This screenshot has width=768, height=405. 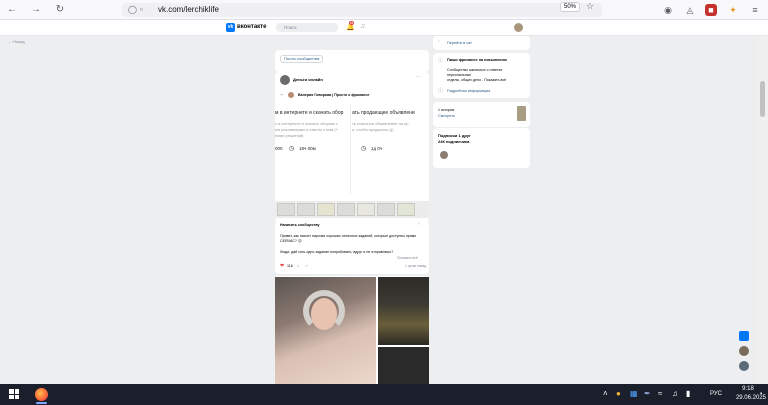 What do you see at coordinates (481, 148) in the screenshot?
I see `sidebar-subscriptions-card: Подписки 1 друг 24К подписчика` at bounding box center [481, 148].